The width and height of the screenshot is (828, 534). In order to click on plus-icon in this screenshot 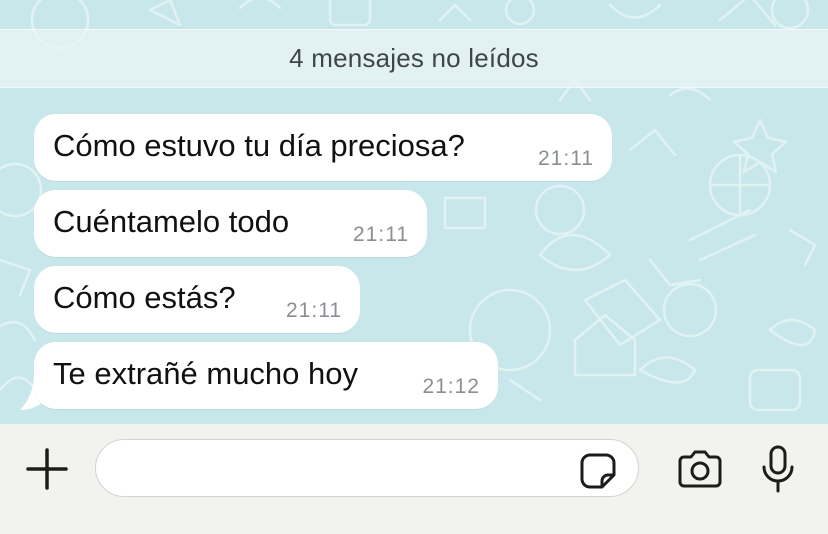, I will do `click(47, 469)`.